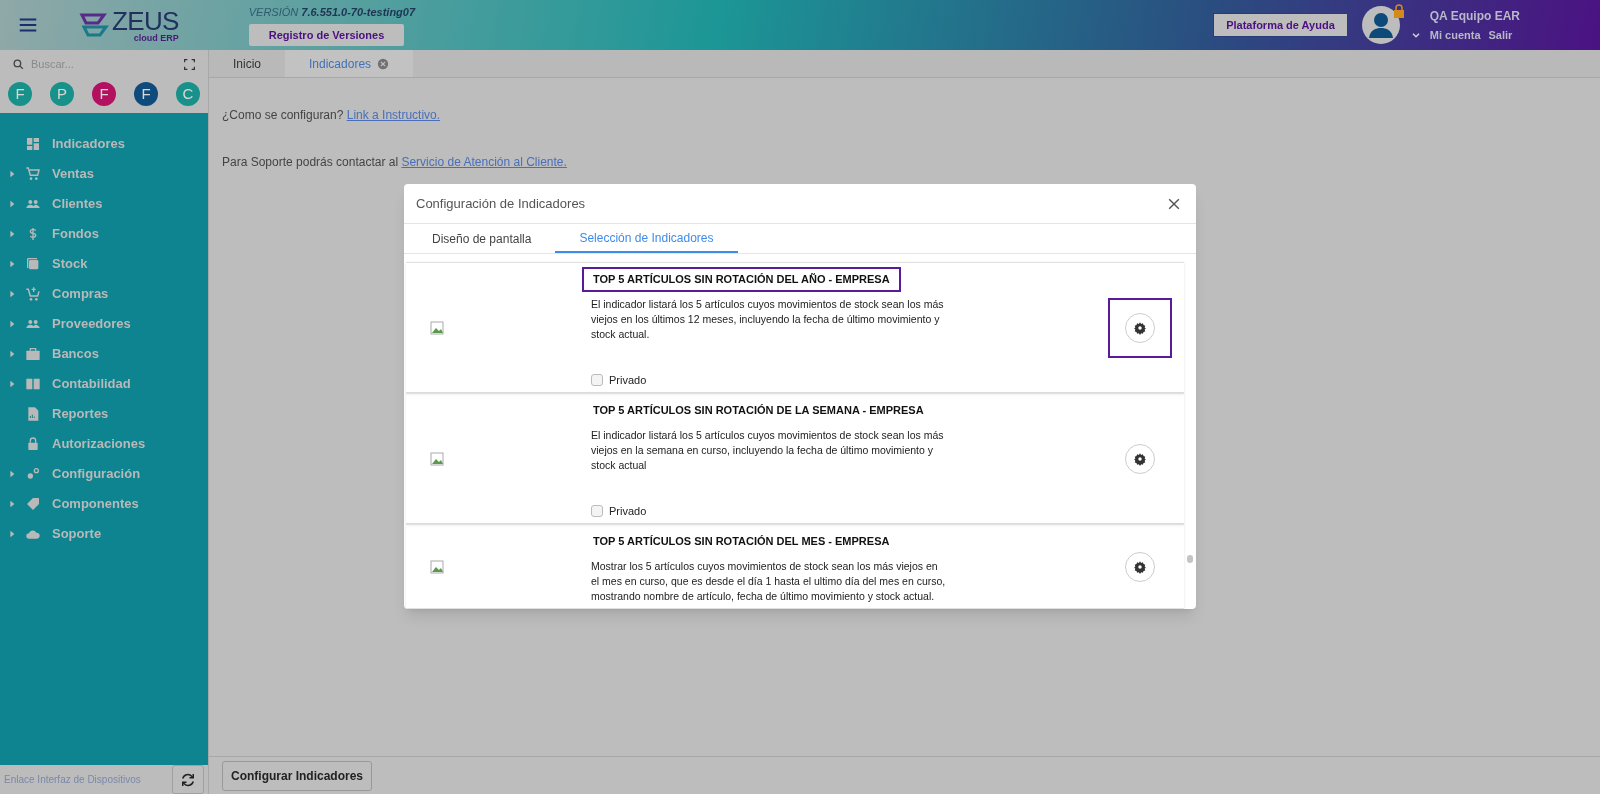 The height and width of the screenshot is (794, 1600). I want to click on cart-plus-icon, so click(33, 294).